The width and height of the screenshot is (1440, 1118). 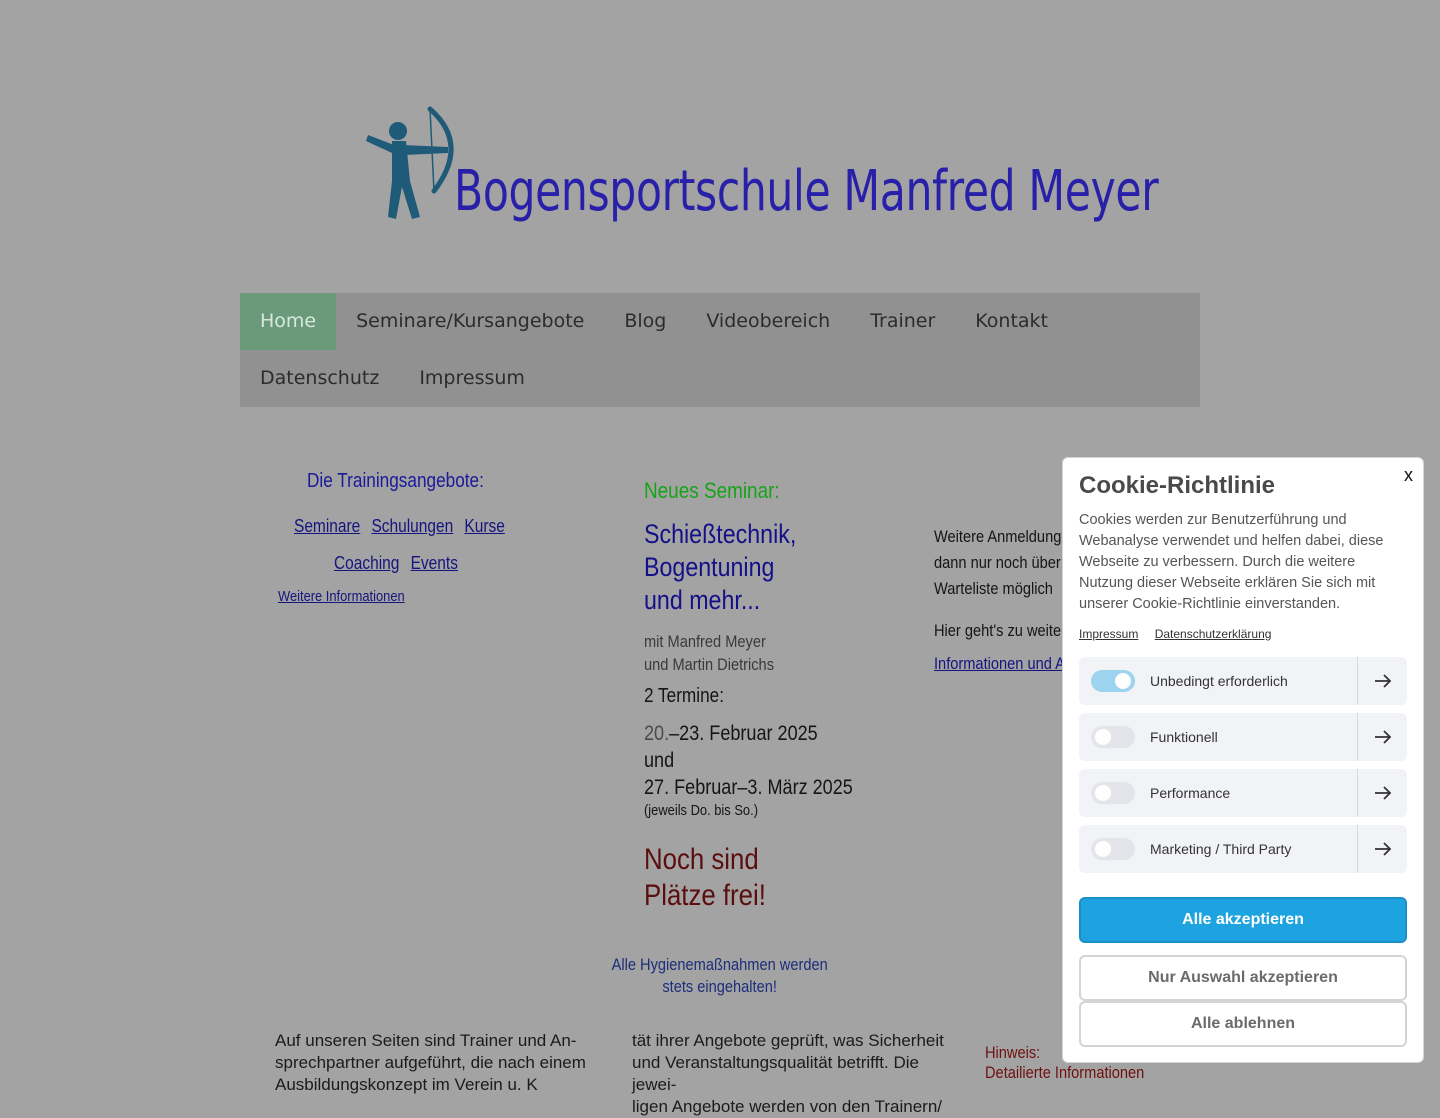 I want to click on expand-necessary-button, so click(x=1382, y=681).